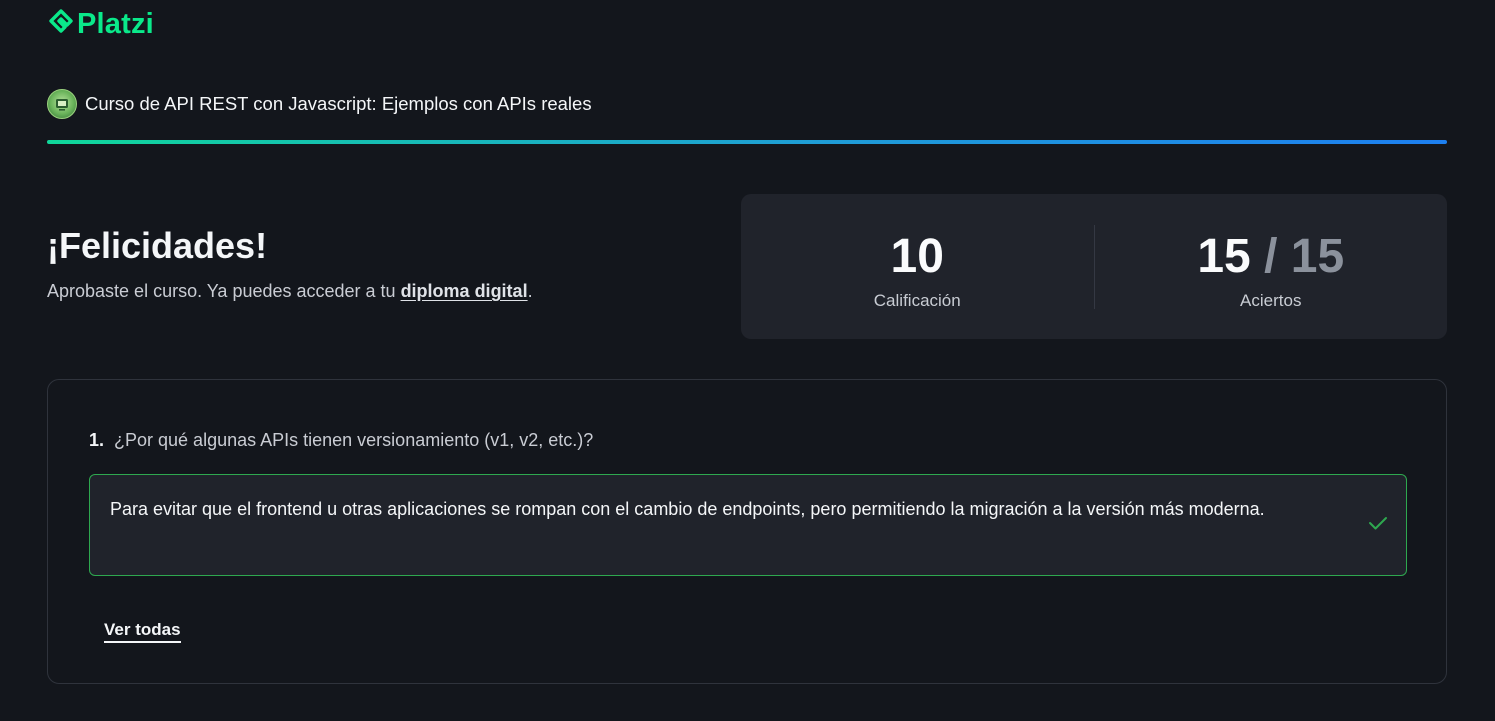  I want to click on result-message-end: ., so click(530, 291).